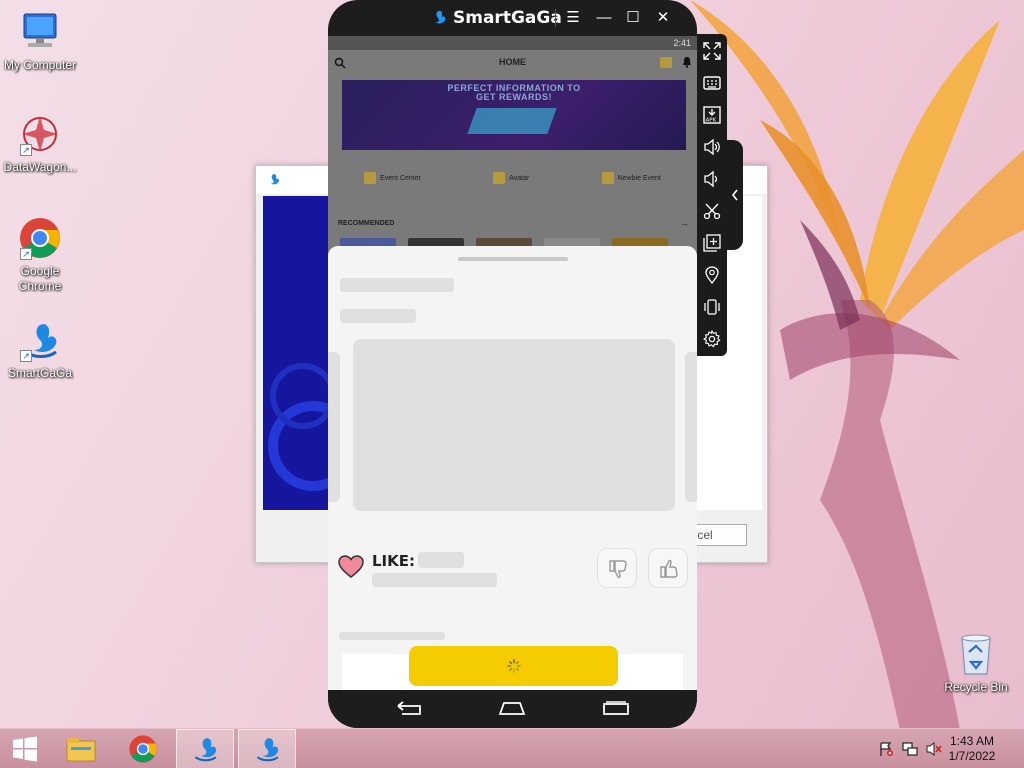 The width and height of the screenshot is (1024, 768). I want to click on emulator-brand: SmartGaGa, so click(507, 18).